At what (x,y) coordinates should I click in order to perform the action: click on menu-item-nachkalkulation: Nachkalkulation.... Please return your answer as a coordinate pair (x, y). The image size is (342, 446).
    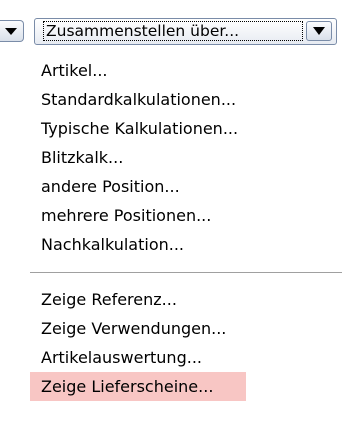
    Looking at the image, I should click on (171, 244).